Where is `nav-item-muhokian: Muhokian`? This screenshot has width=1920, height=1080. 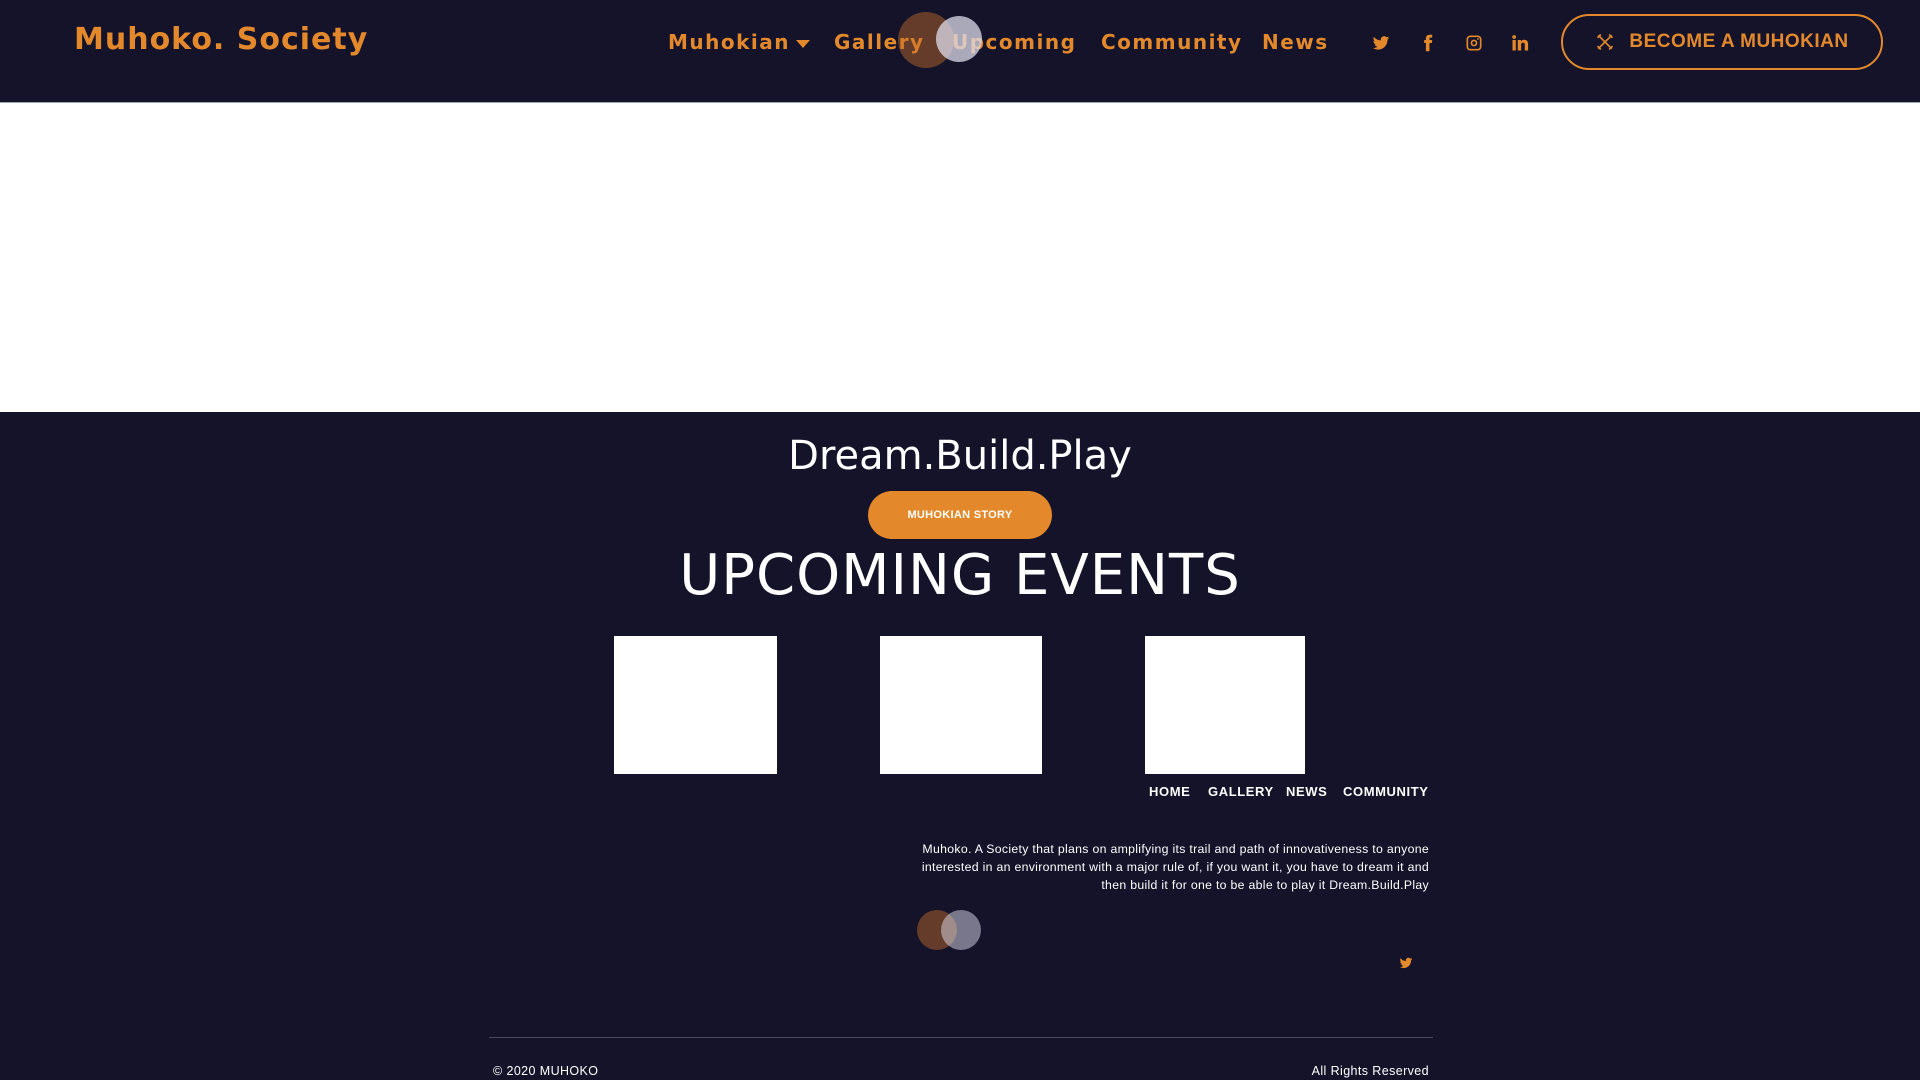
nav-item-muhokian: Muhokian is located at coordinates (739, 44).